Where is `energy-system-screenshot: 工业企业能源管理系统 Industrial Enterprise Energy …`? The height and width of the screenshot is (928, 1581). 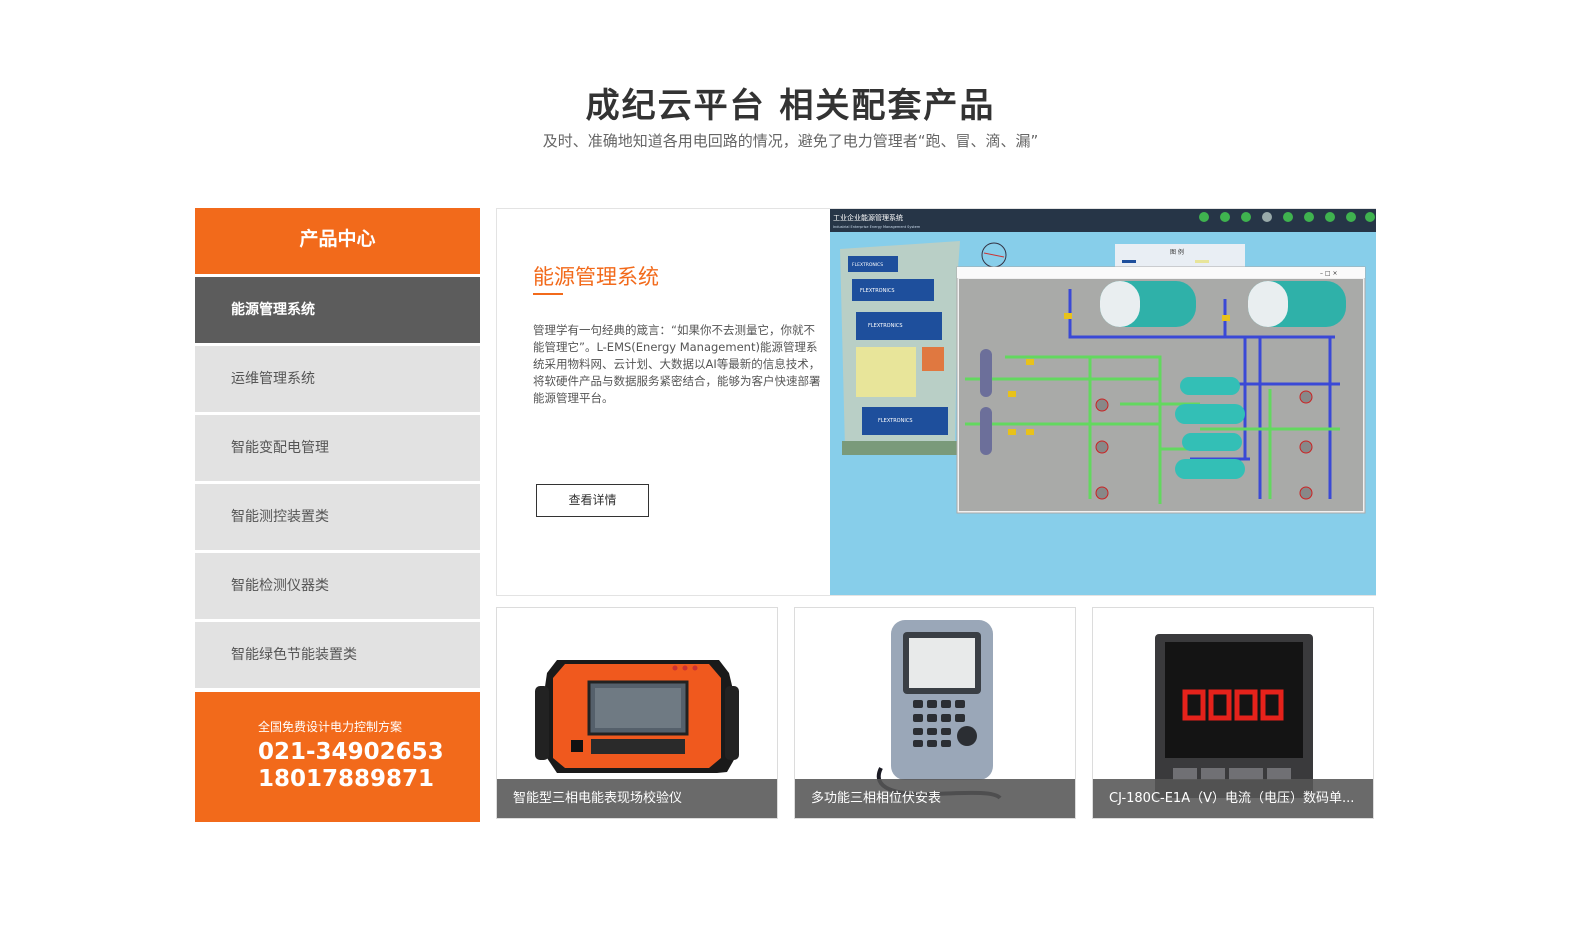 energy-system-screenshot: 工业企业能源管理系统 Industrial Enterprise Energy … is located at coordinates (1103, 402).